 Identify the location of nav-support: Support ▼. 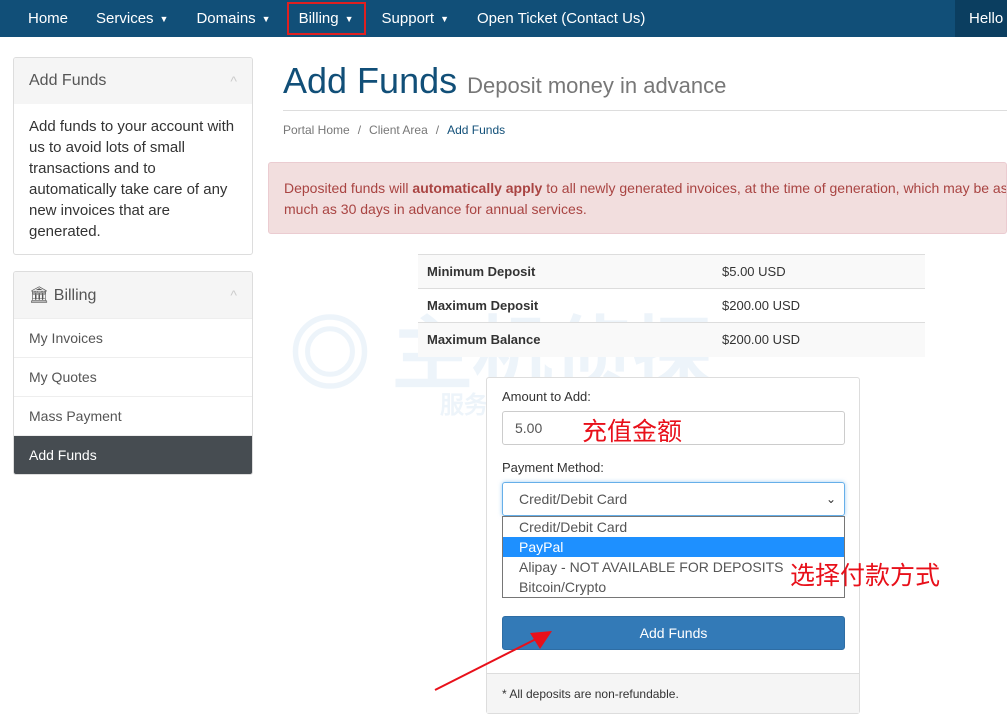
(415, 18).